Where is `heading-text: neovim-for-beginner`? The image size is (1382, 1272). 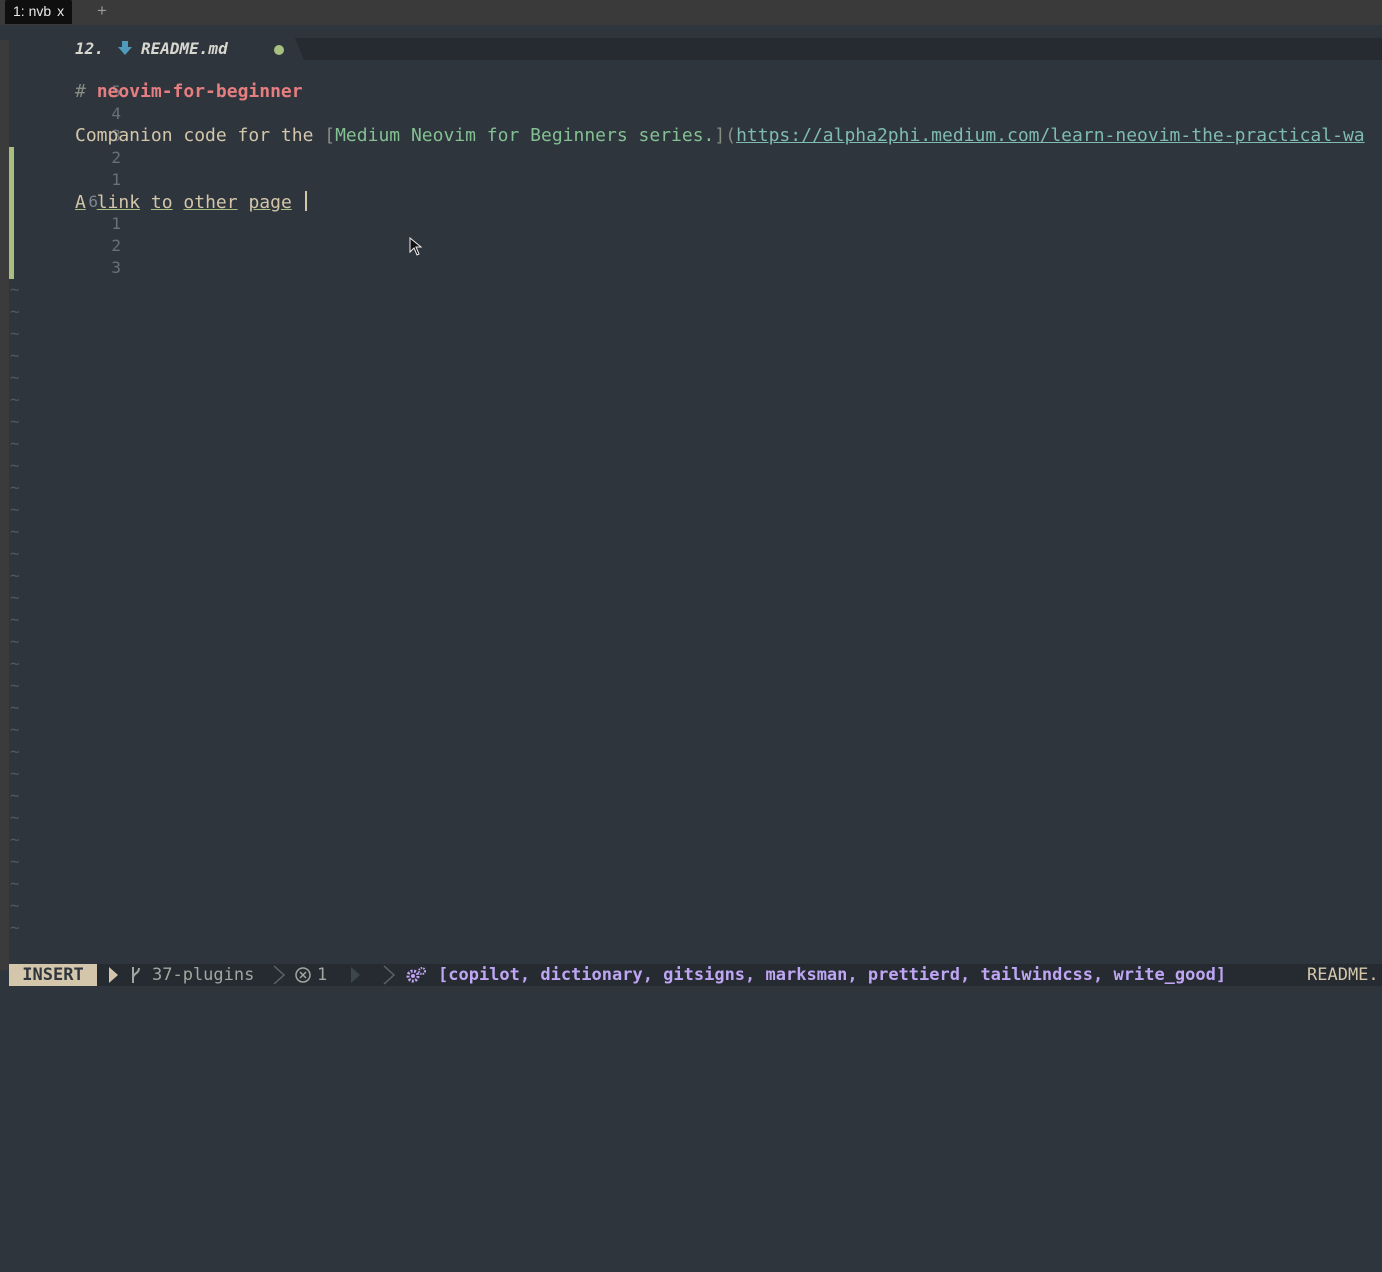
heading-text: neovim-for-beginner is located at coordinates (199, 91).